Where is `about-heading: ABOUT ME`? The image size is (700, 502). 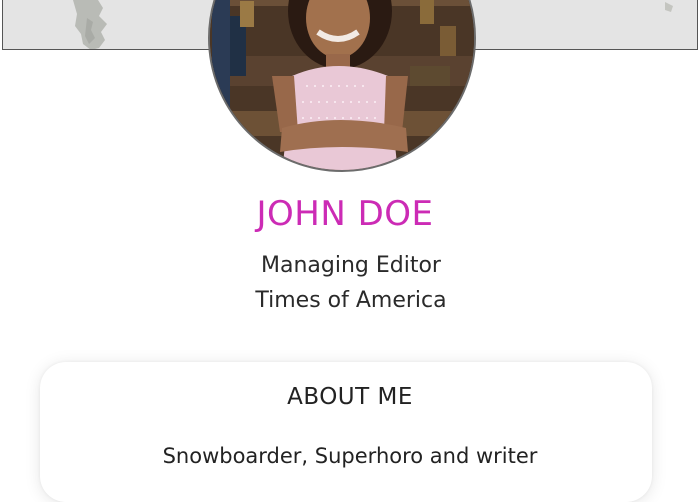
about-heading: ABOUT ME is located at coordinates (350, 397).